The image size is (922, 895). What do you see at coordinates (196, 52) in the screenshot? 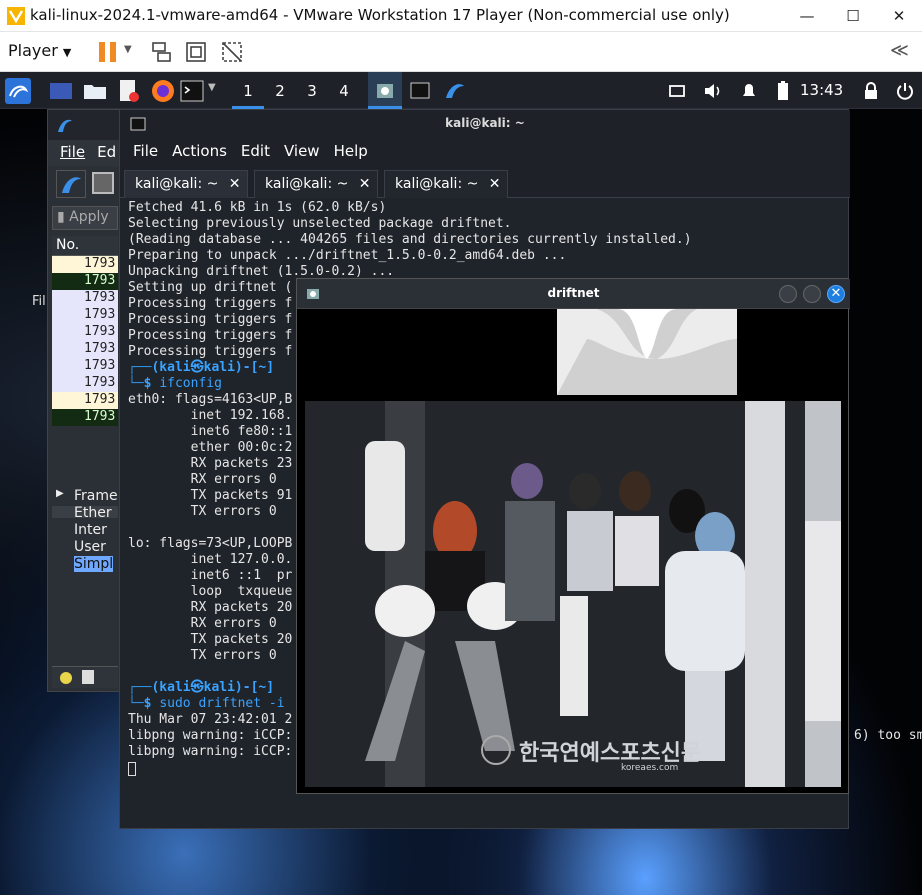
I see `fit-guest-icon` at bounding box center [196, 52].